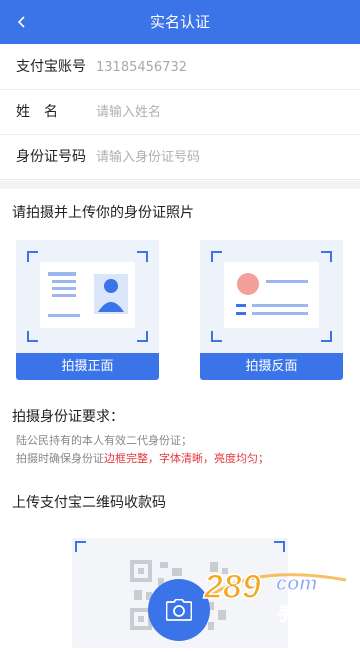 The width and height of the screenshot is (360, 652). What do you see at coordinates (60, 458) in the screenshot?
I see `requirement-line-2-text: 拍摄时确保身份证` at bounding box center [60, 458].